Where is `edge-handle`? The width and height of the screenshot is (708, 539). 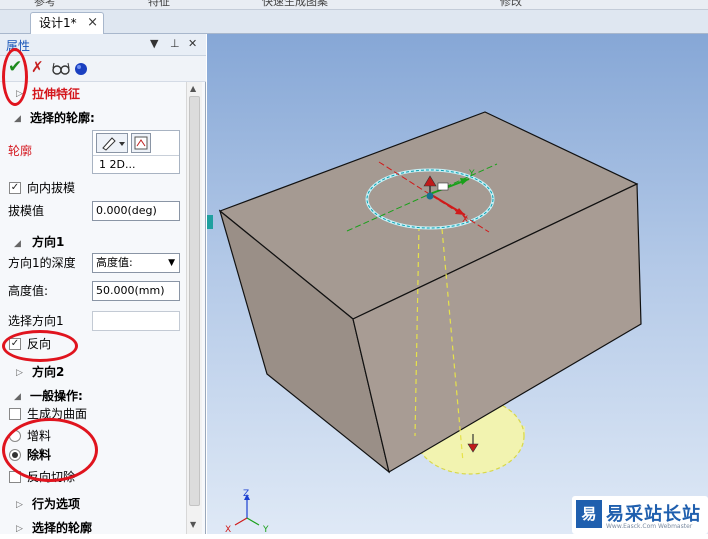 edge-handle is located at coordinates (210, 222).